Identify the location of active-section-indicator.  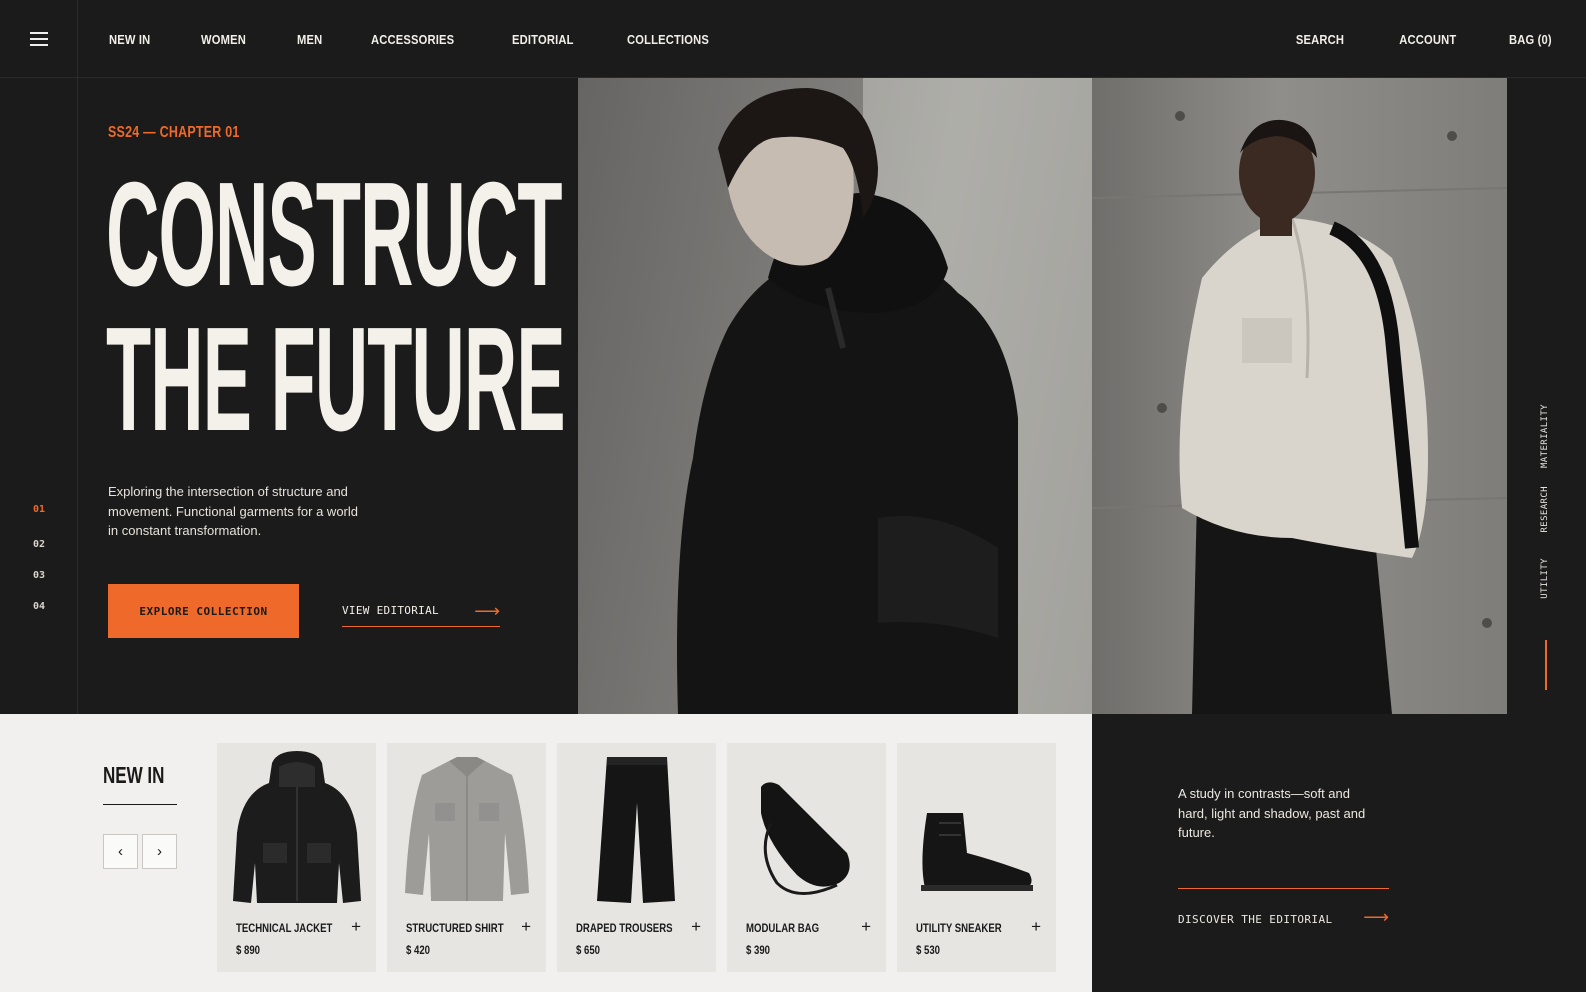
(1546, 665).